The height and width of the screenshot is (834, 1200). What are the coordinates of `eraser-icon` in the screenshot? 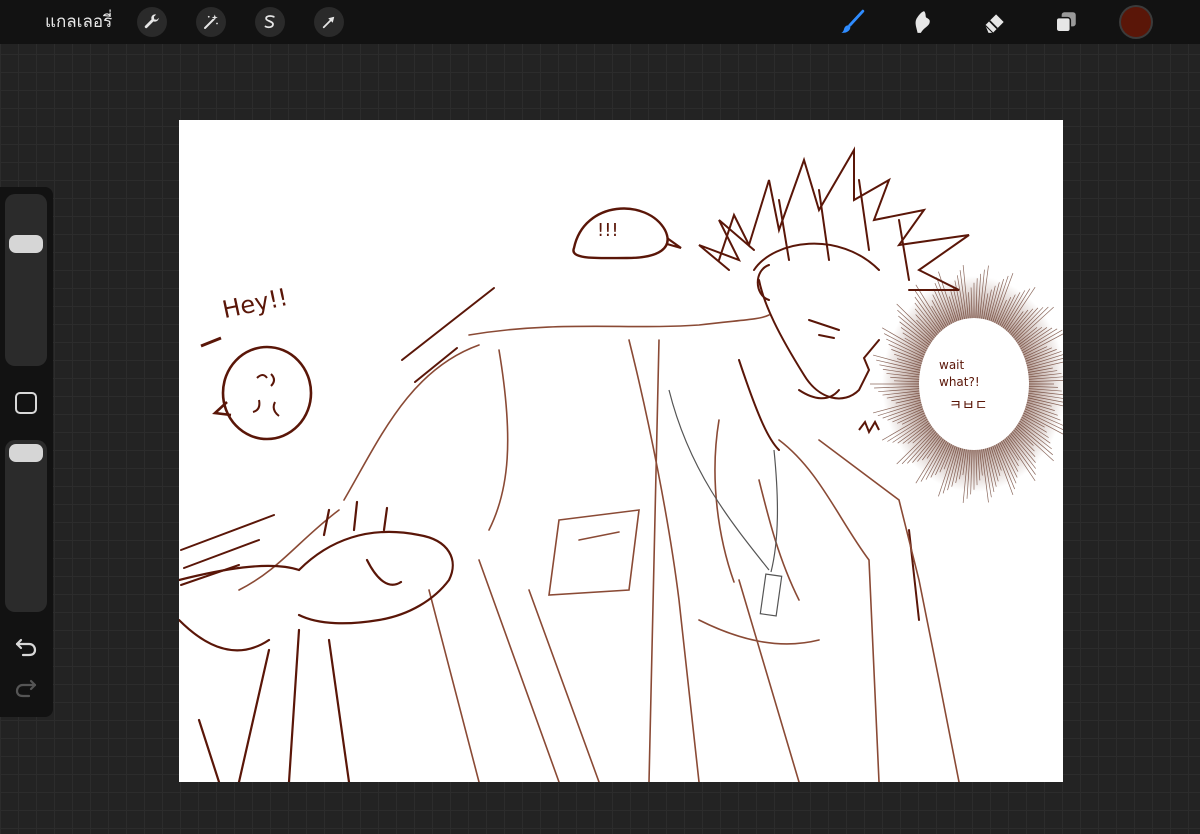 It's located at (994, 24).